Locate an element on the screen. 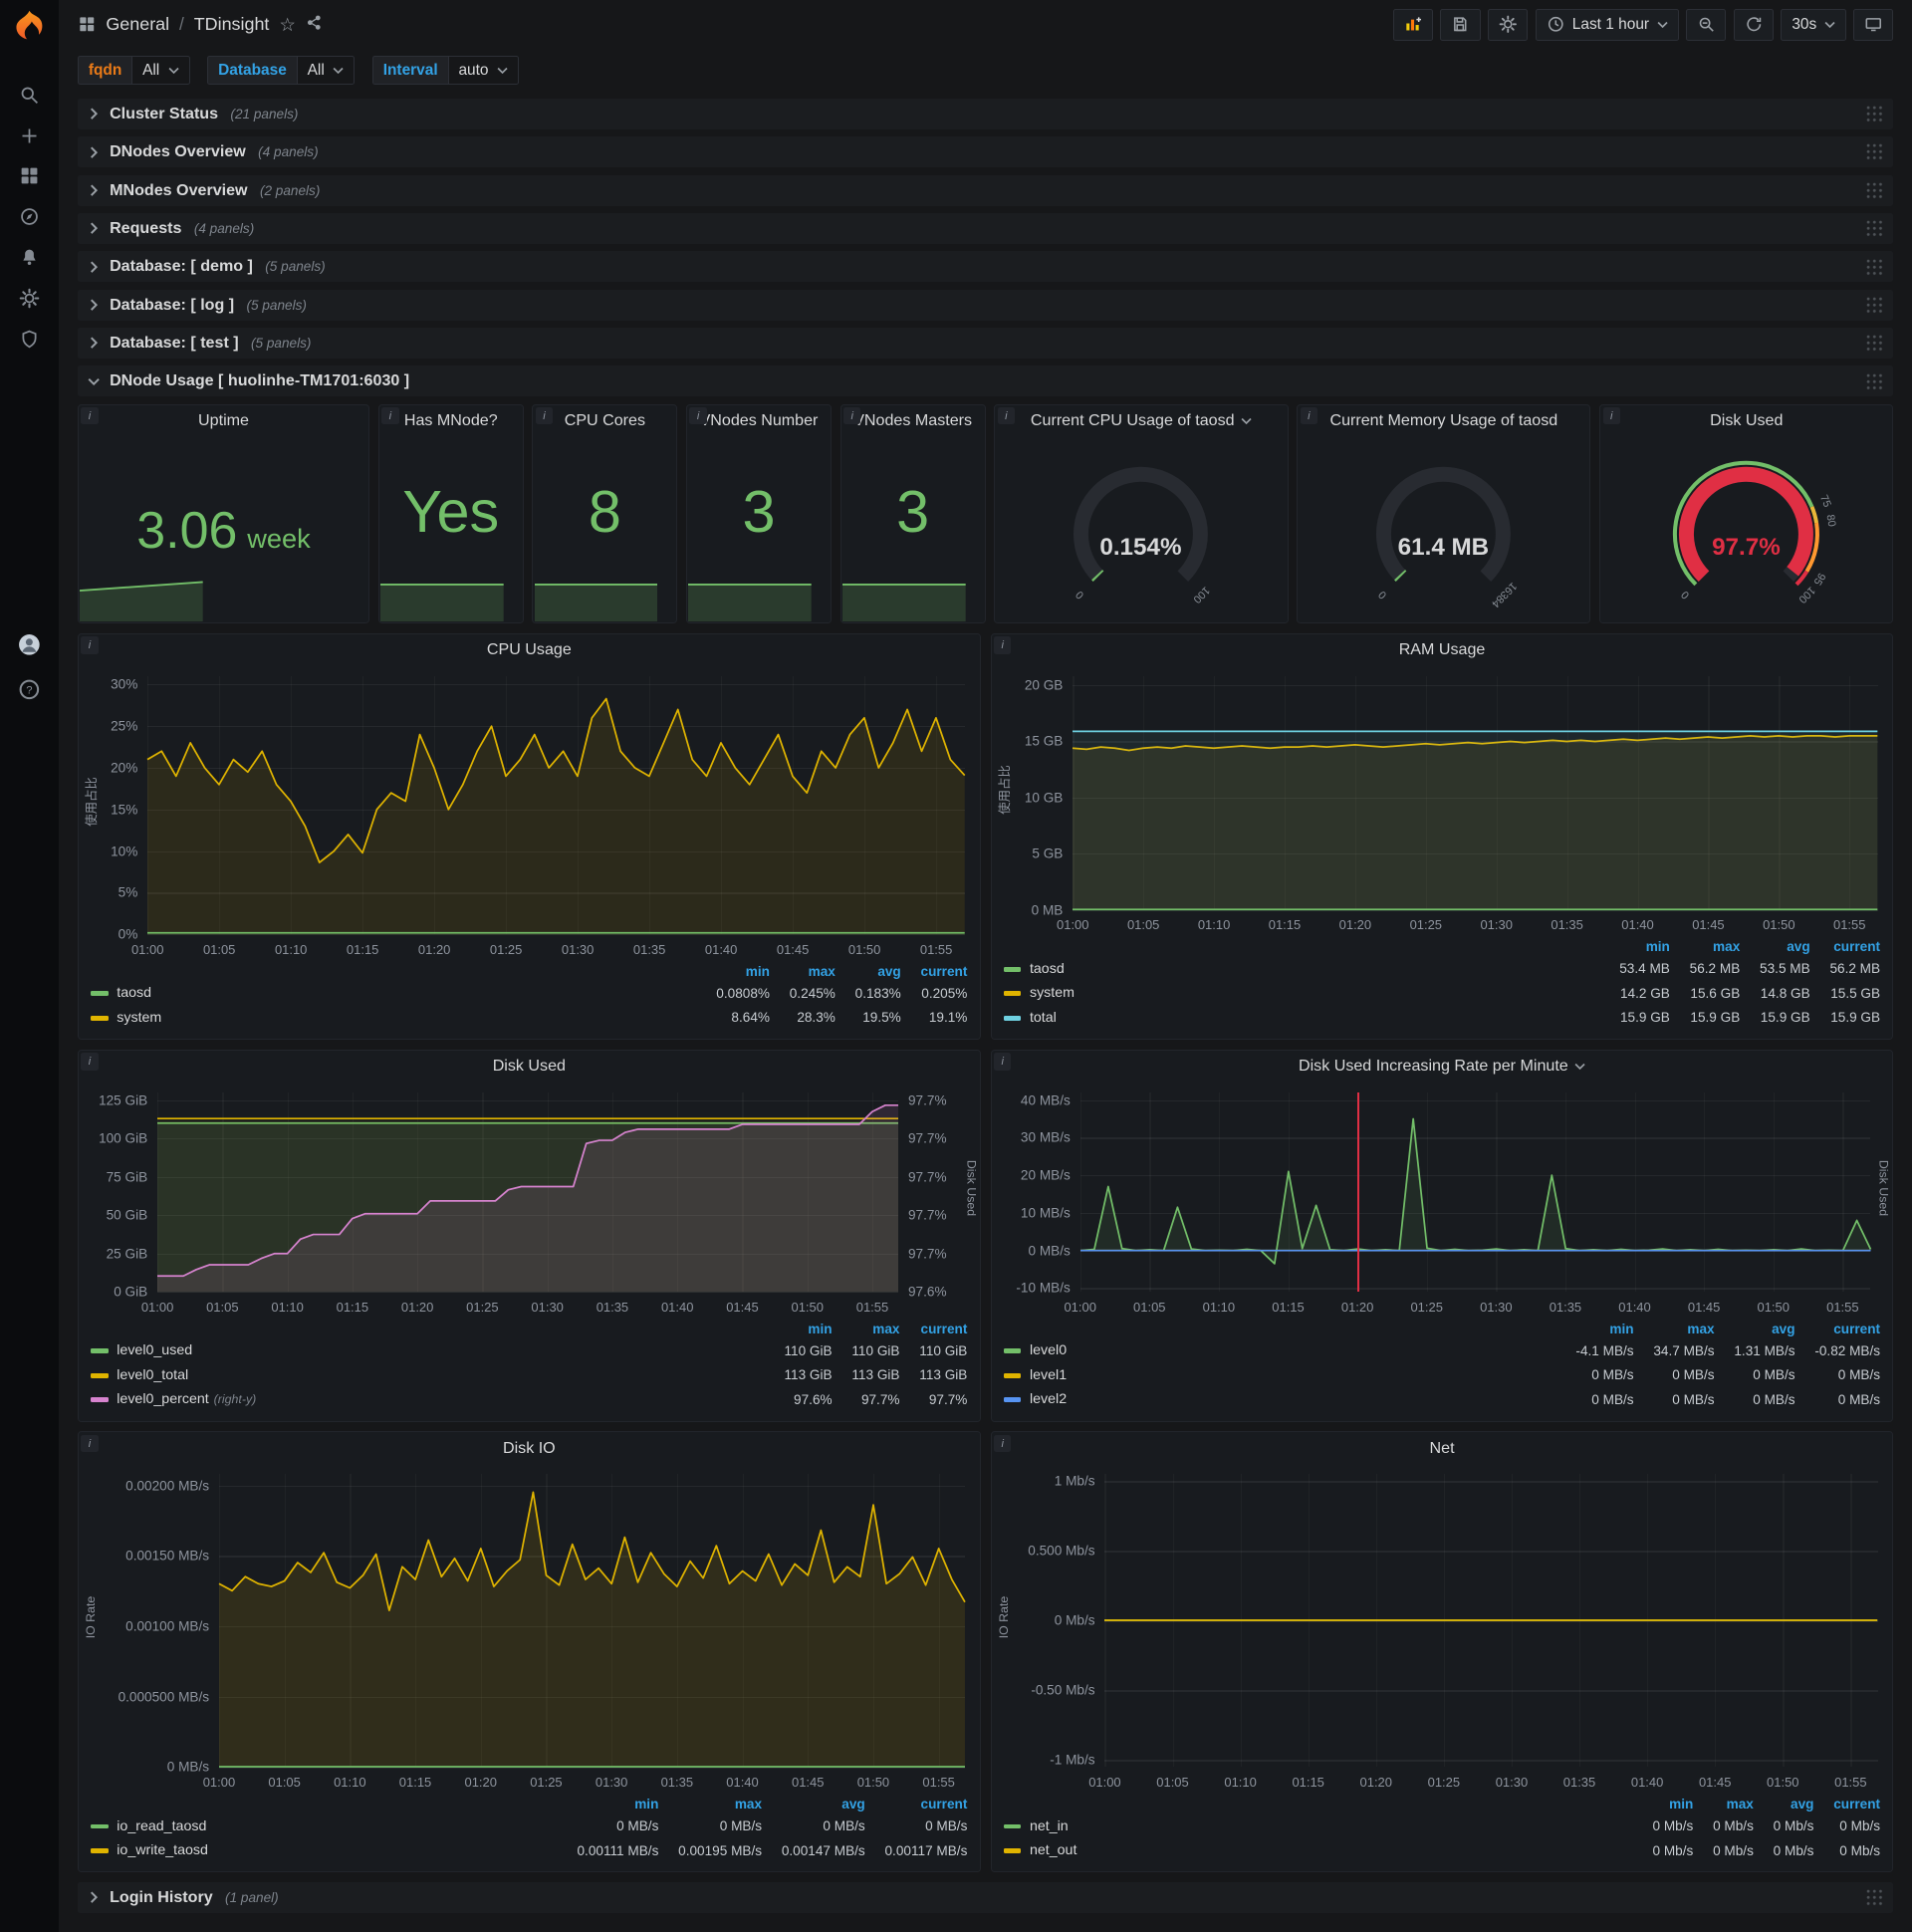 The width and height of the screenshot is (1912, 1932). save-dashboard-button is located at coordinates (1460, 24).